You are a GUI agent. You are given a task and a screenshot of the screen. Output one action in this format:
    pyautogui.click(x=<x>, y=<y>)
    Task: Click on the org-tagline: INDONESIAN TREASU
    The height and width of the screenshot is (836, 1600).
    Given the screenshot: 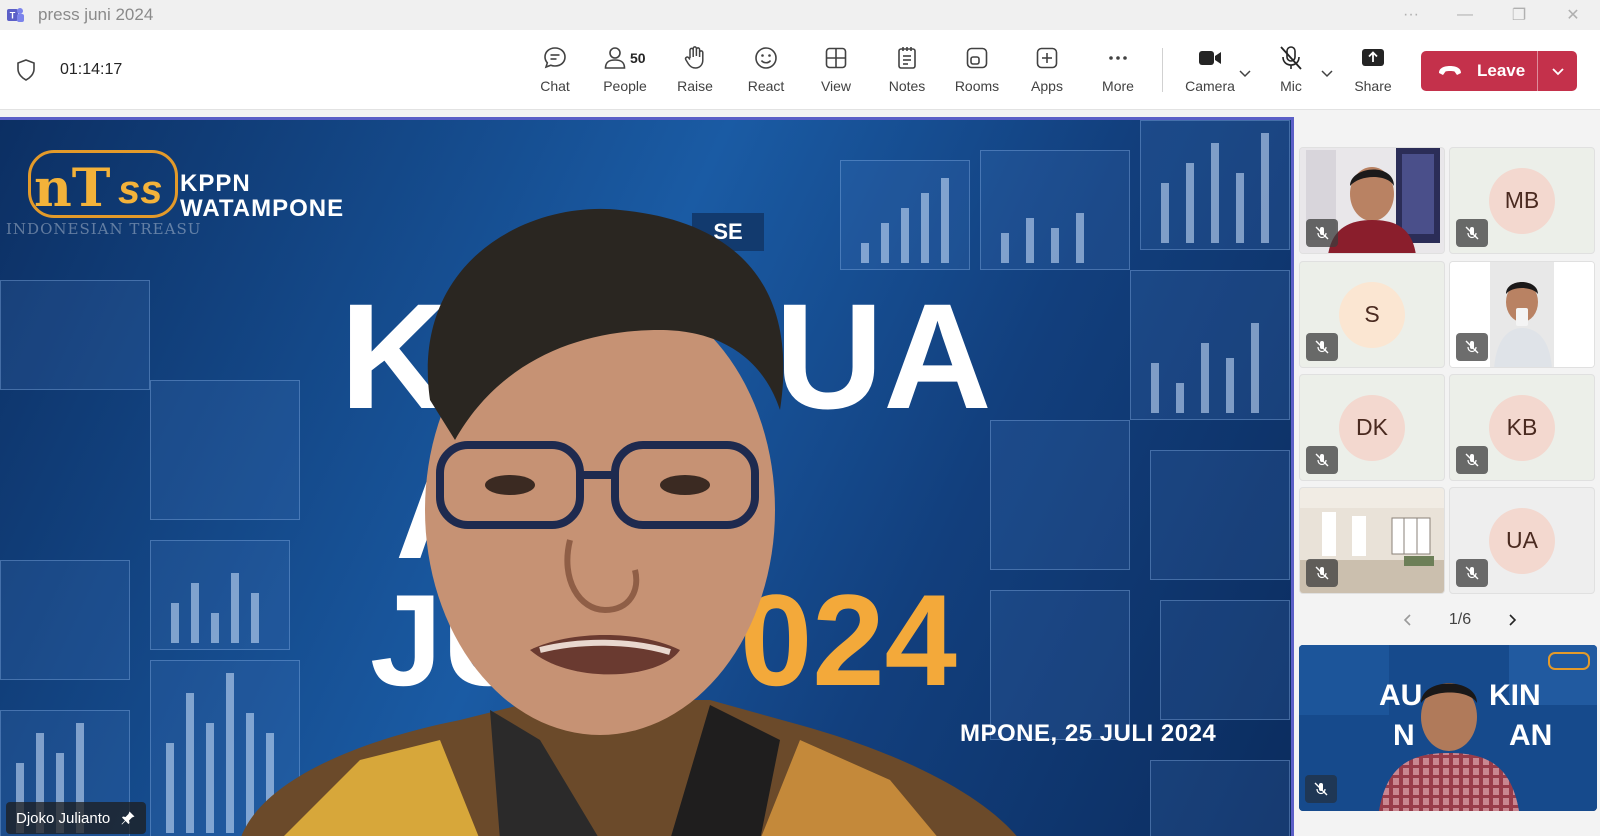 What is the action you would take?
    pyautogui.click(x=104, y=229)
    